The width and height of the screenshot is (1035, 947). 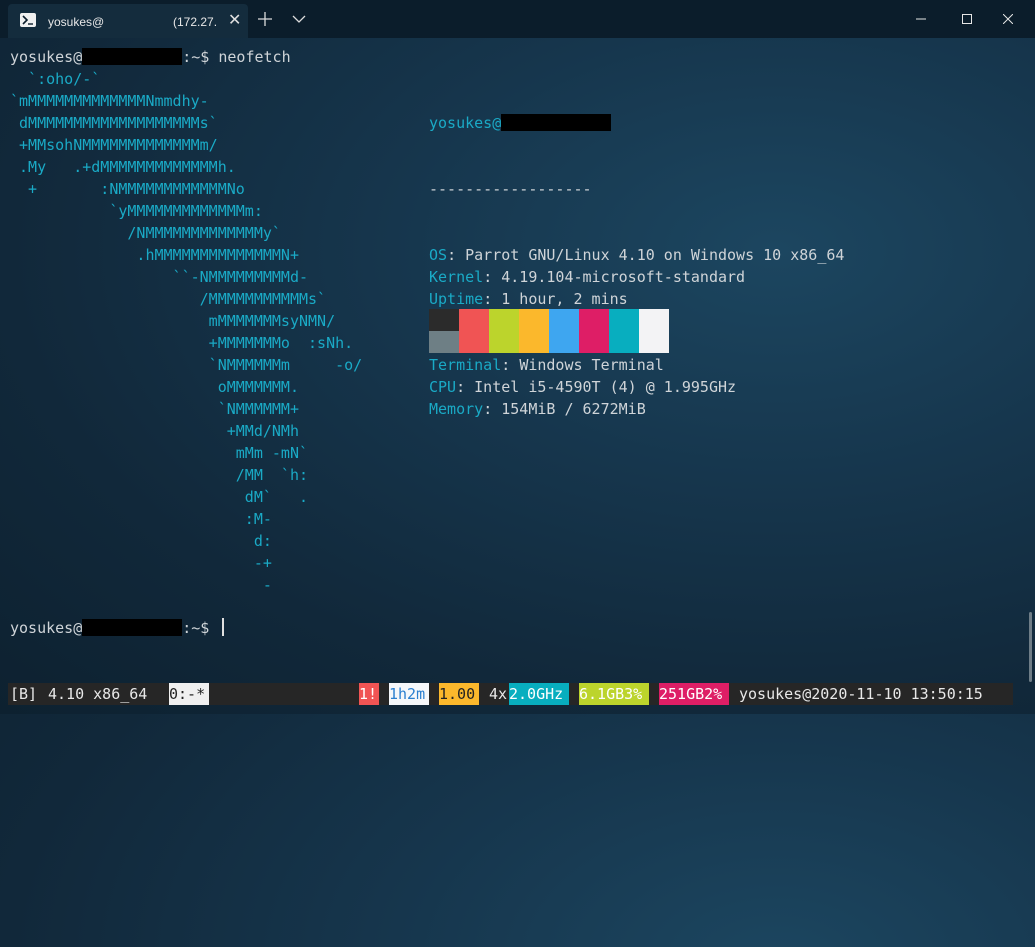 I want to click on status-disk: 251GB2%, so click(x=694, y=694).